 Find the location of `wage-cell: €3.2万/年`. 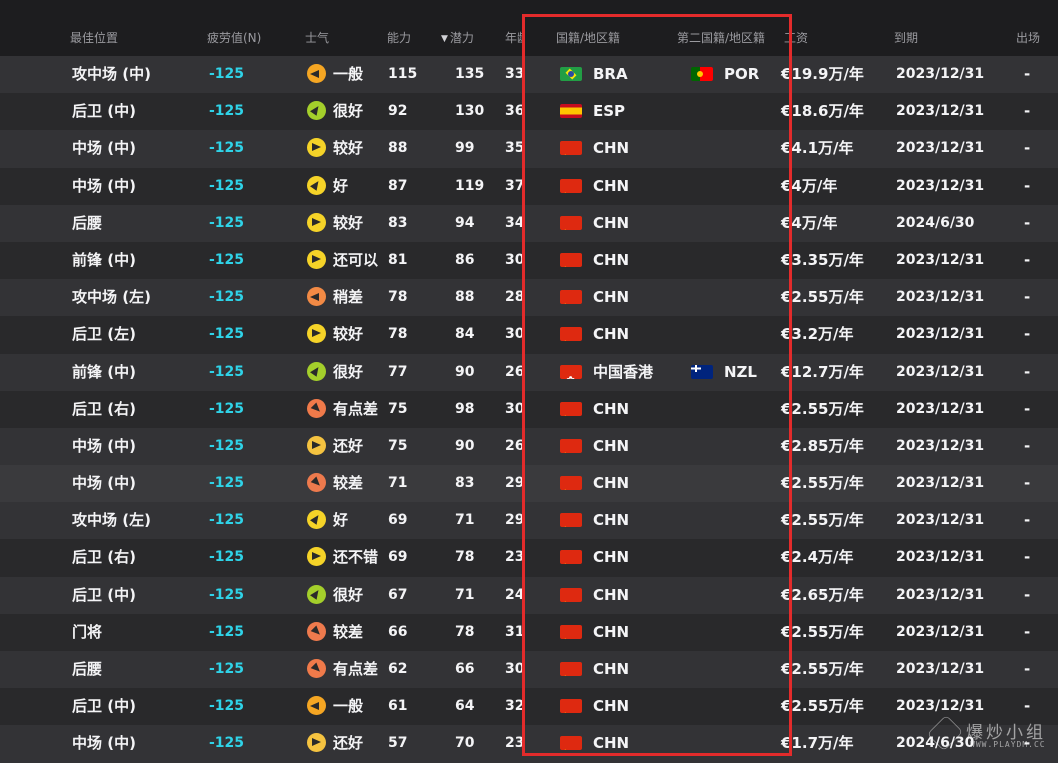

wage-cell: €3.2万/年 is located at coordinates (817, 334).